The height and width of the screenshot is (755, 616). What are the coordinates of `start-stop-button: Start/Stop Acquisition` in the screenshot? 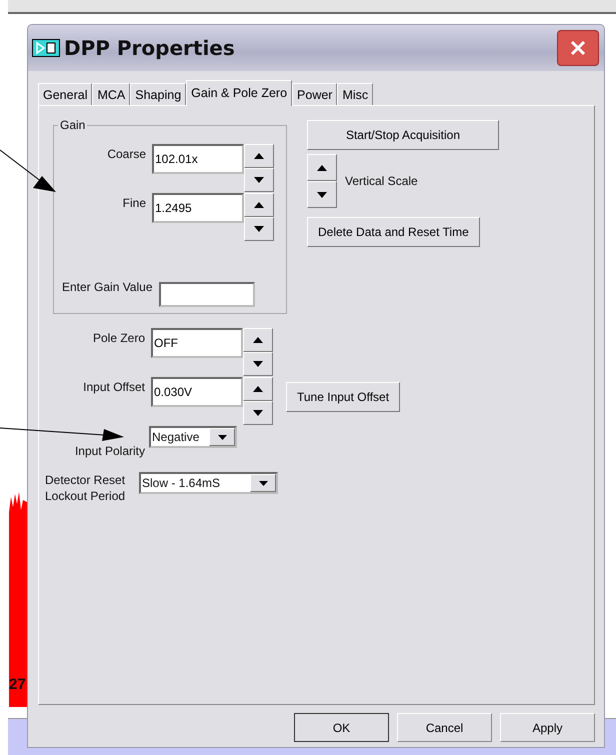 It's located at (403, 135).